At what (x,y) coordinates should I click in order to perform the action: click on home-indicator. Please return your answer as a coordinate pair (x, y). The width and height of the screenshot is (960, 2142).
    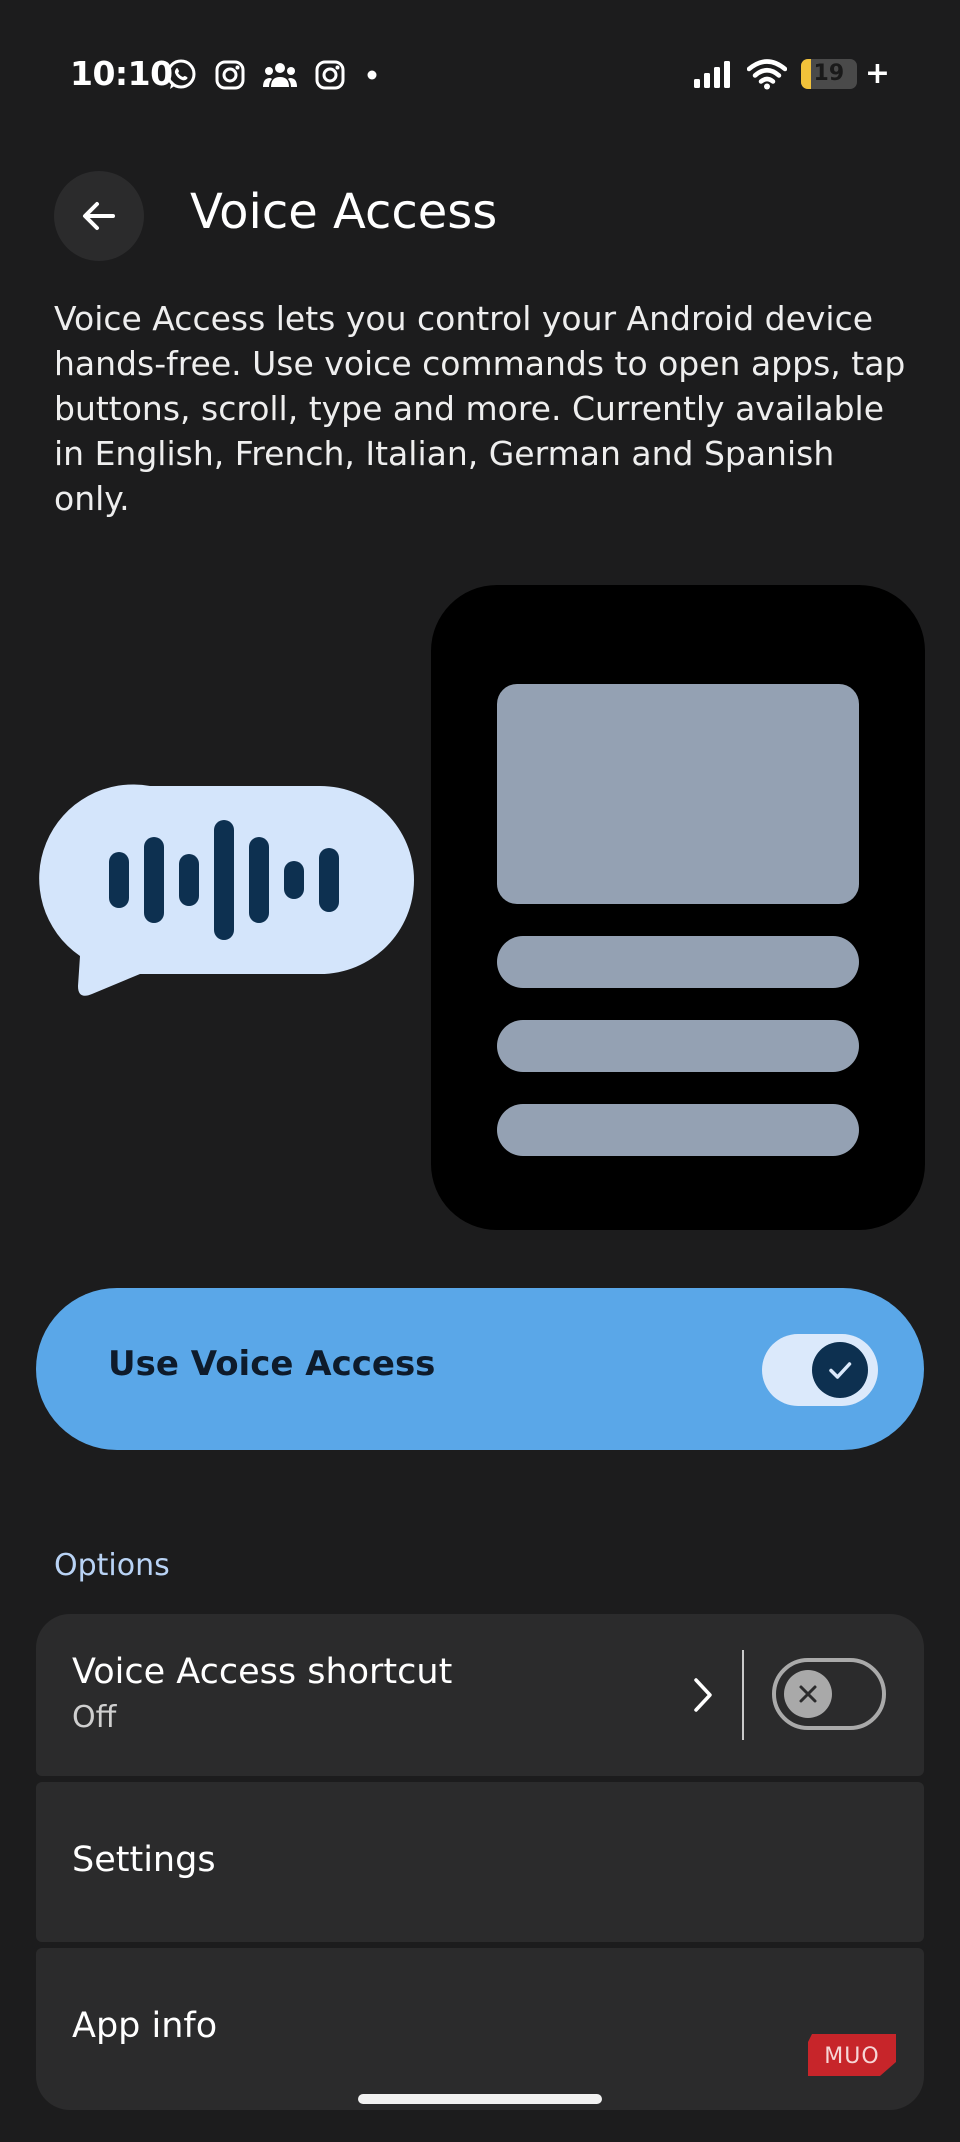
    Looking at the image, I should click on (480, 2099).